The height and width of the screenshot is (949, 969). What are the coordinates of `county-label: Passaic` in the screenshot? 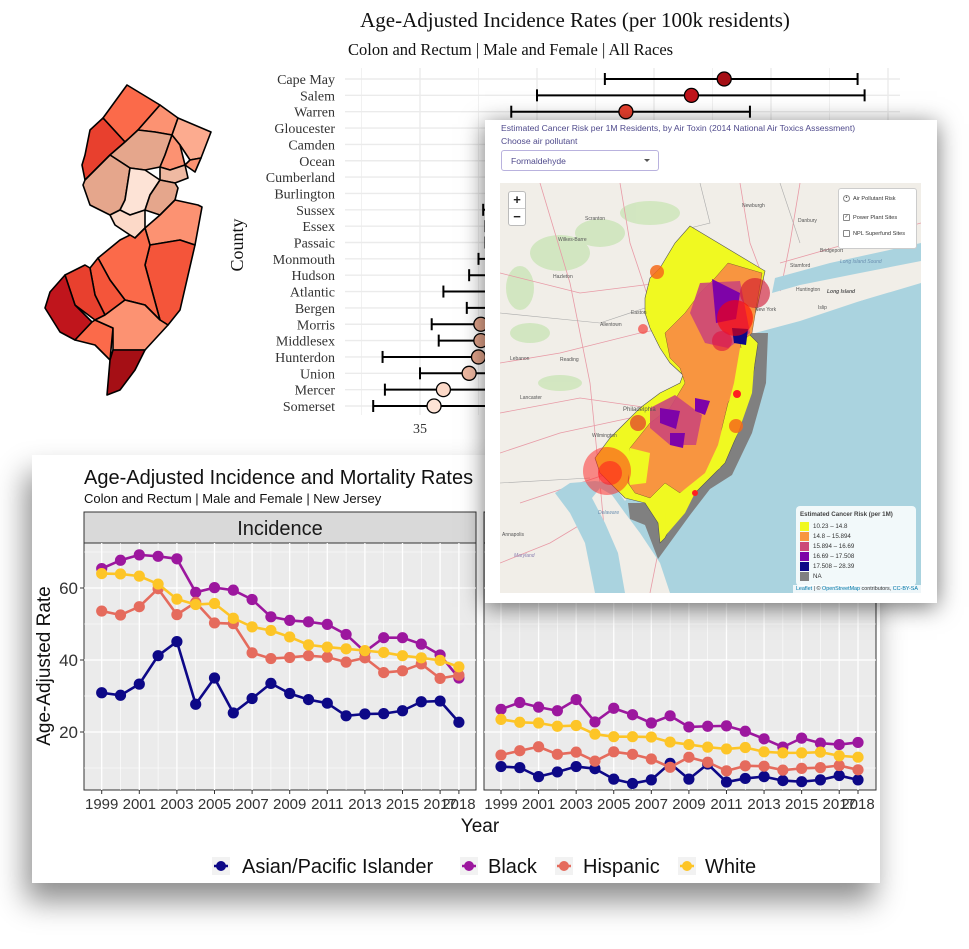 It's located at (314, 244).